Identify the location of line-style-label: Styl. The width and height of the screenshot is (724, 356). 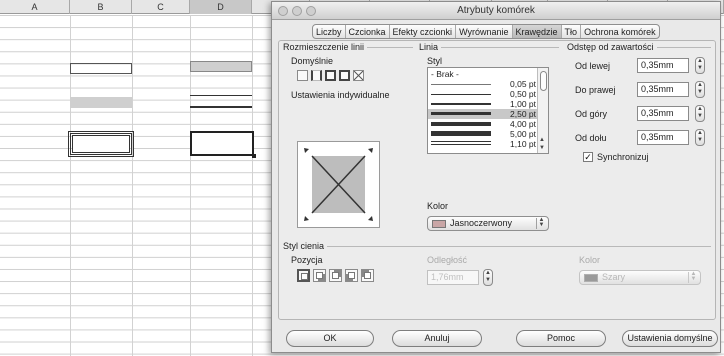
(435, 61).